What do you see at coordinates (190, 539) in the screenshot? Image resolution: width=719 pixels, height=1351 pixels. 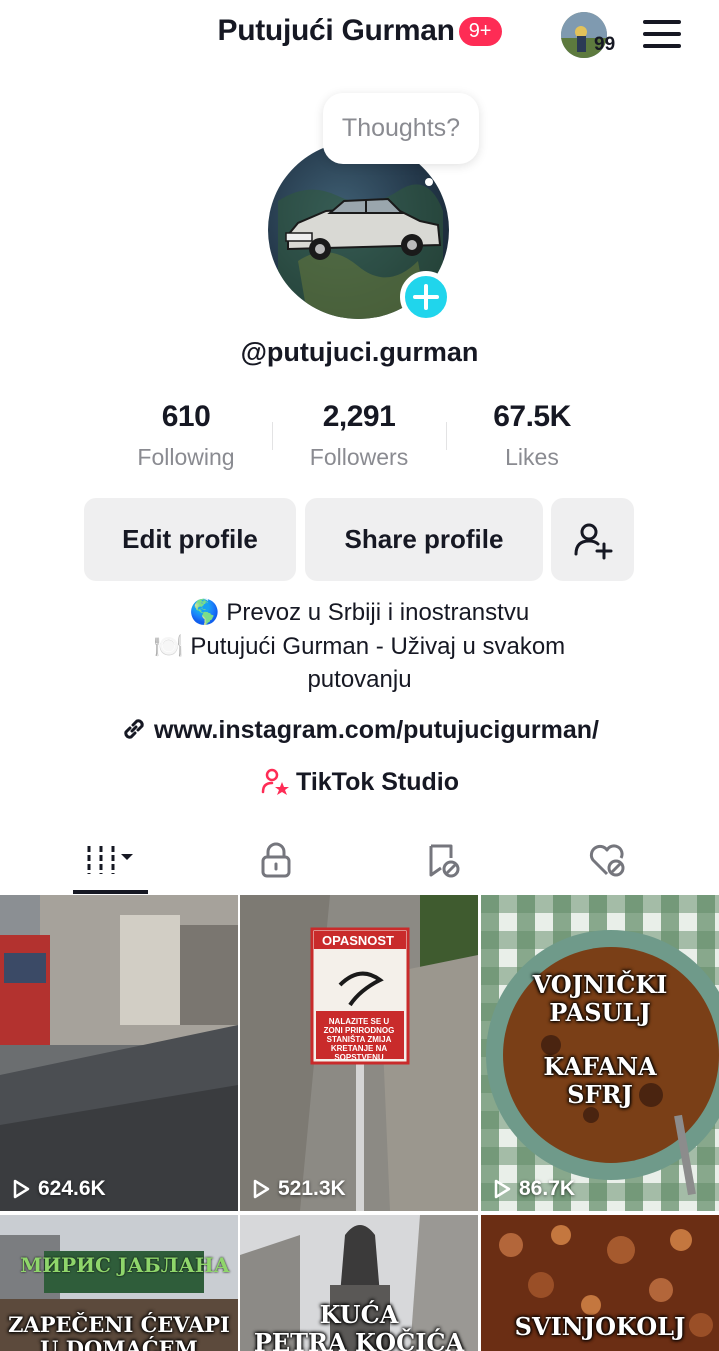 I see `edit-profile-button: Edit profile` at bounding box center [190, 539].